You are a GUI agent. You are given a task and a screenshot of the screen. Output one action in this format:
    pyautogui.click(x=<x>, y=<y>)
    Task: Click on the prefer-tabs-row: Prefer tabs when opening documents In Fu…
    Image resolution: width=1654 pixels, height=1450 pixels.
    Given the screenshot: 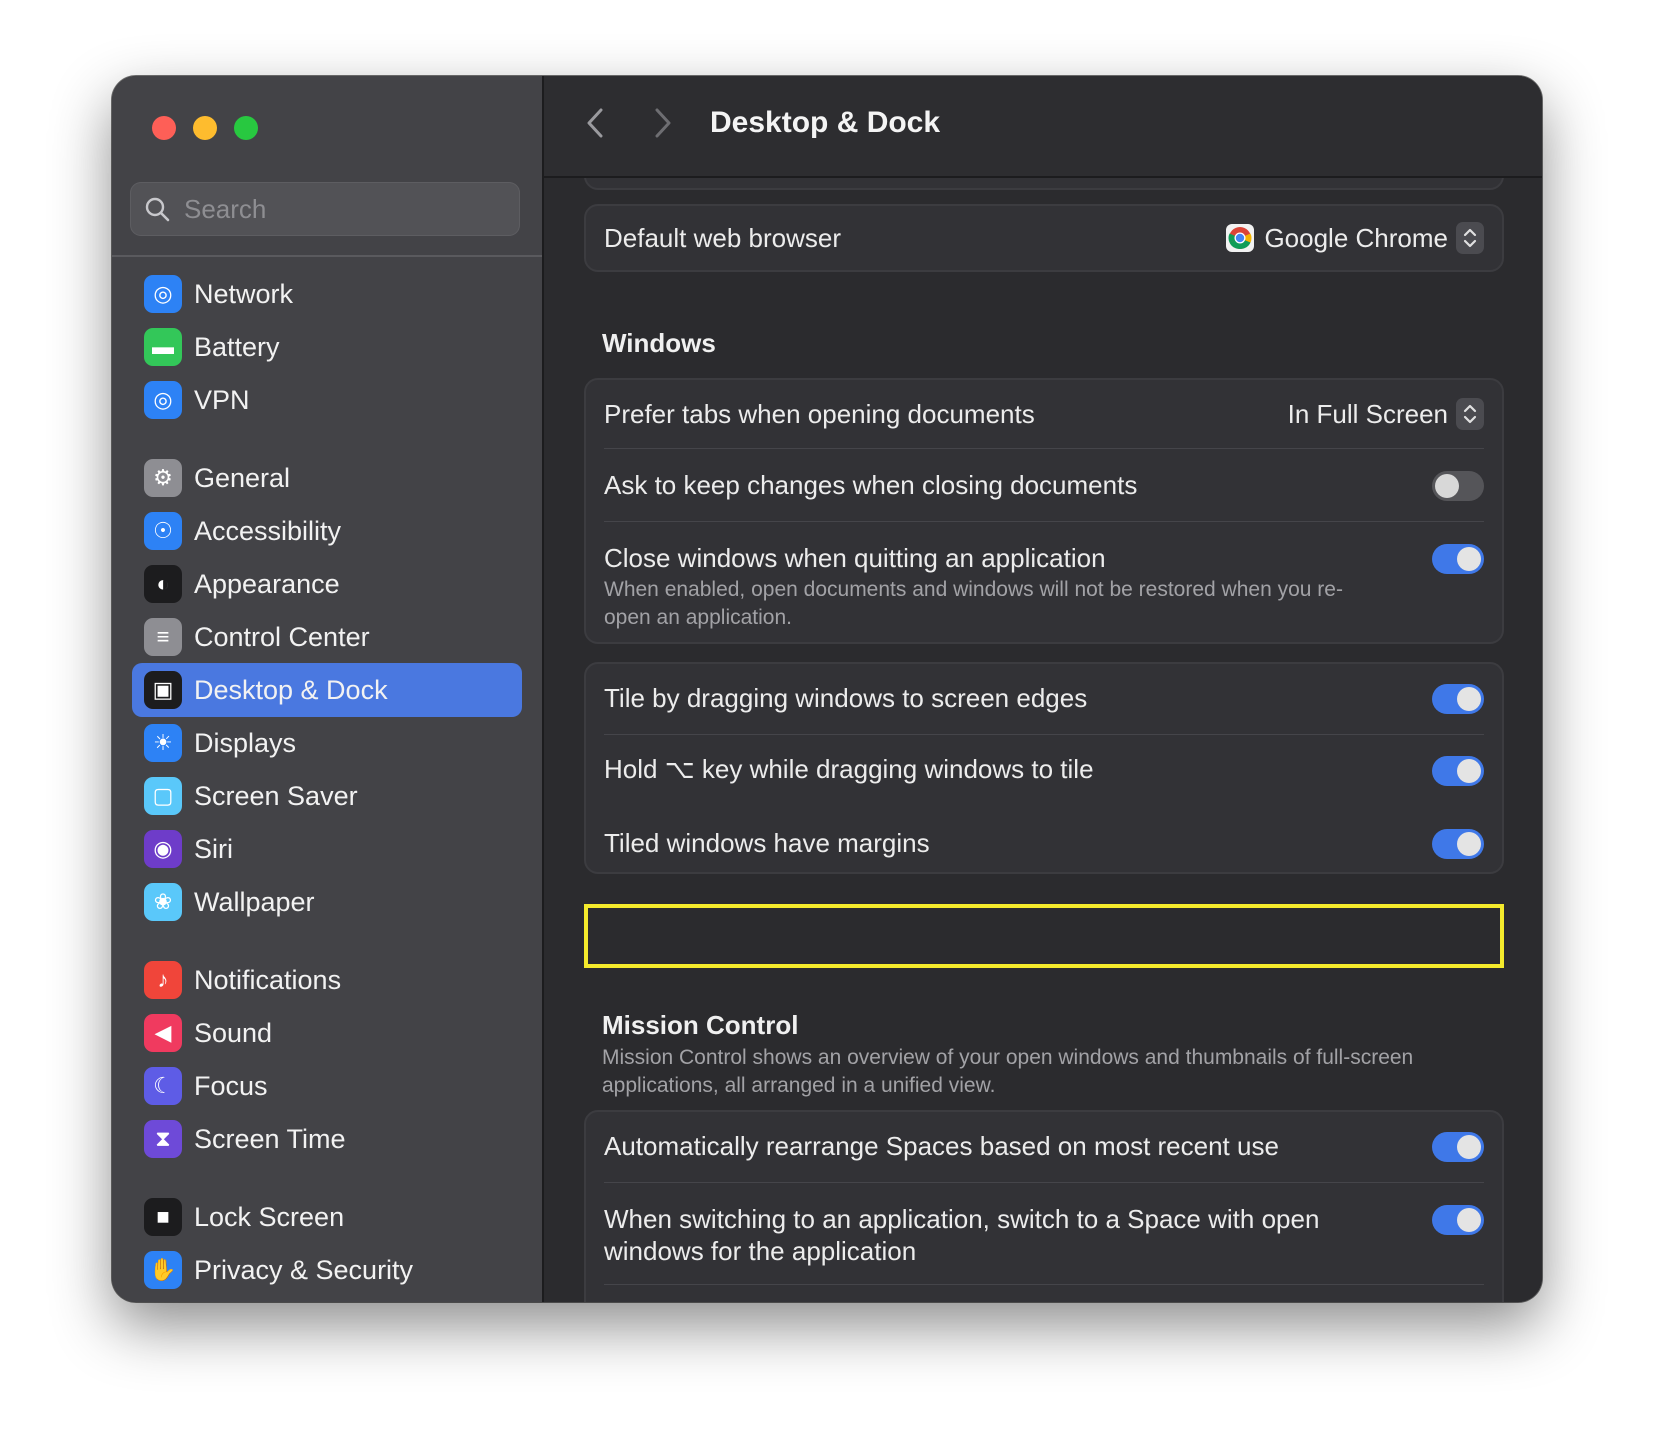 What is the action you would take?
    pyautogui.click(x=1044, y=414)
    